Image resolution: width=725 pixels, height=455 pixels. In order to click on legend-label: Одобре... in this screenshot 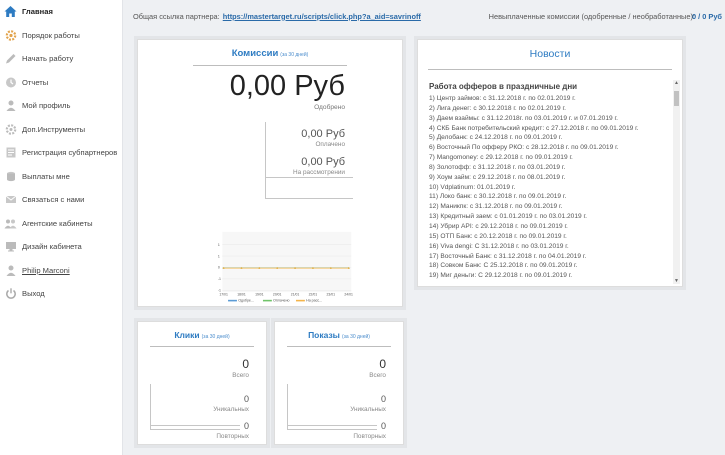, I will do `click(246, 301)`.